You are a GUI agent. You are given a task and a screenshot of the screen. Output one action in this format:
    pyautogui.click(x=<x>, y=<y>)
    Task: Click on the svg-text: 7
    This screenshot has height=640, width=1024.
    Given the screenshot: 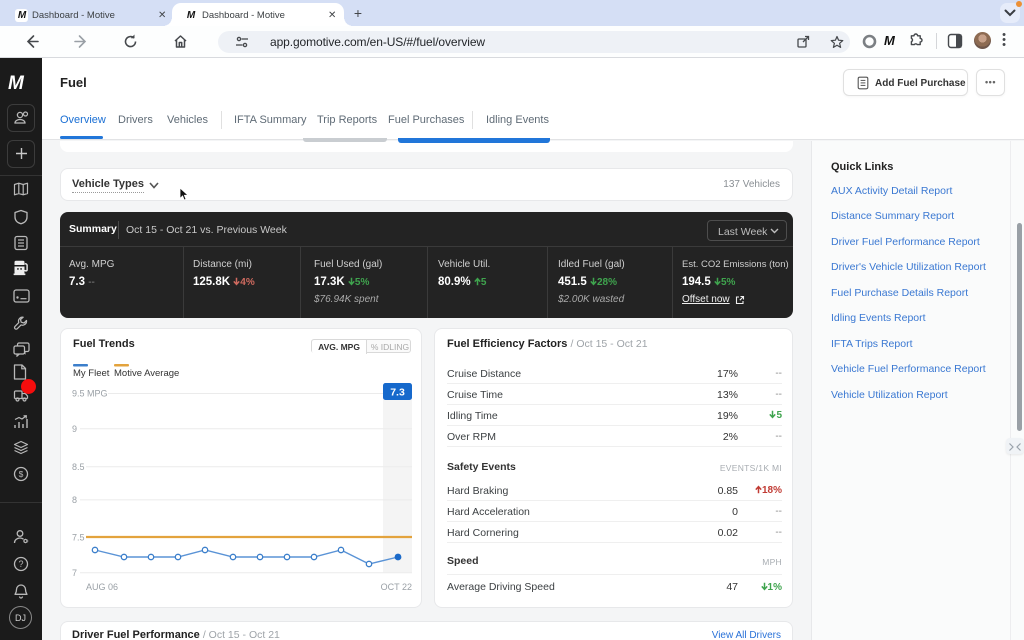 What is the action you would take?
    pyautogui.click(x=74, y=573)
    